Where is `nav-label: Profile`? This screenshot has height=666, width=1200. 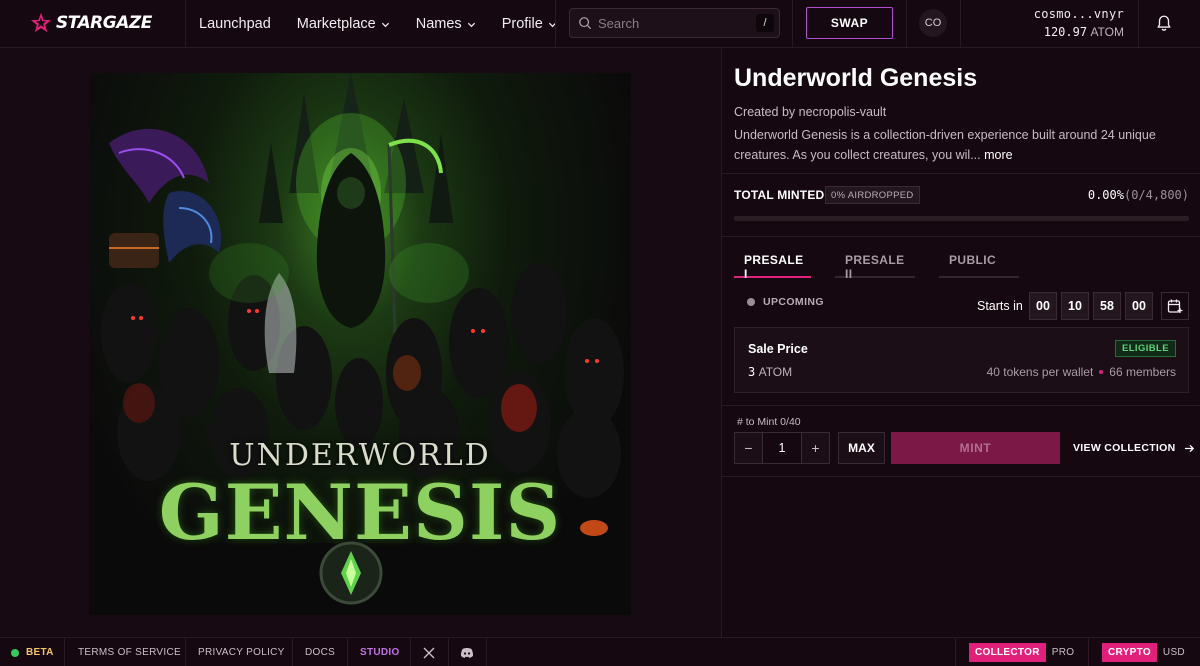
nav-label: Profile is located at coordinates (522, 24).